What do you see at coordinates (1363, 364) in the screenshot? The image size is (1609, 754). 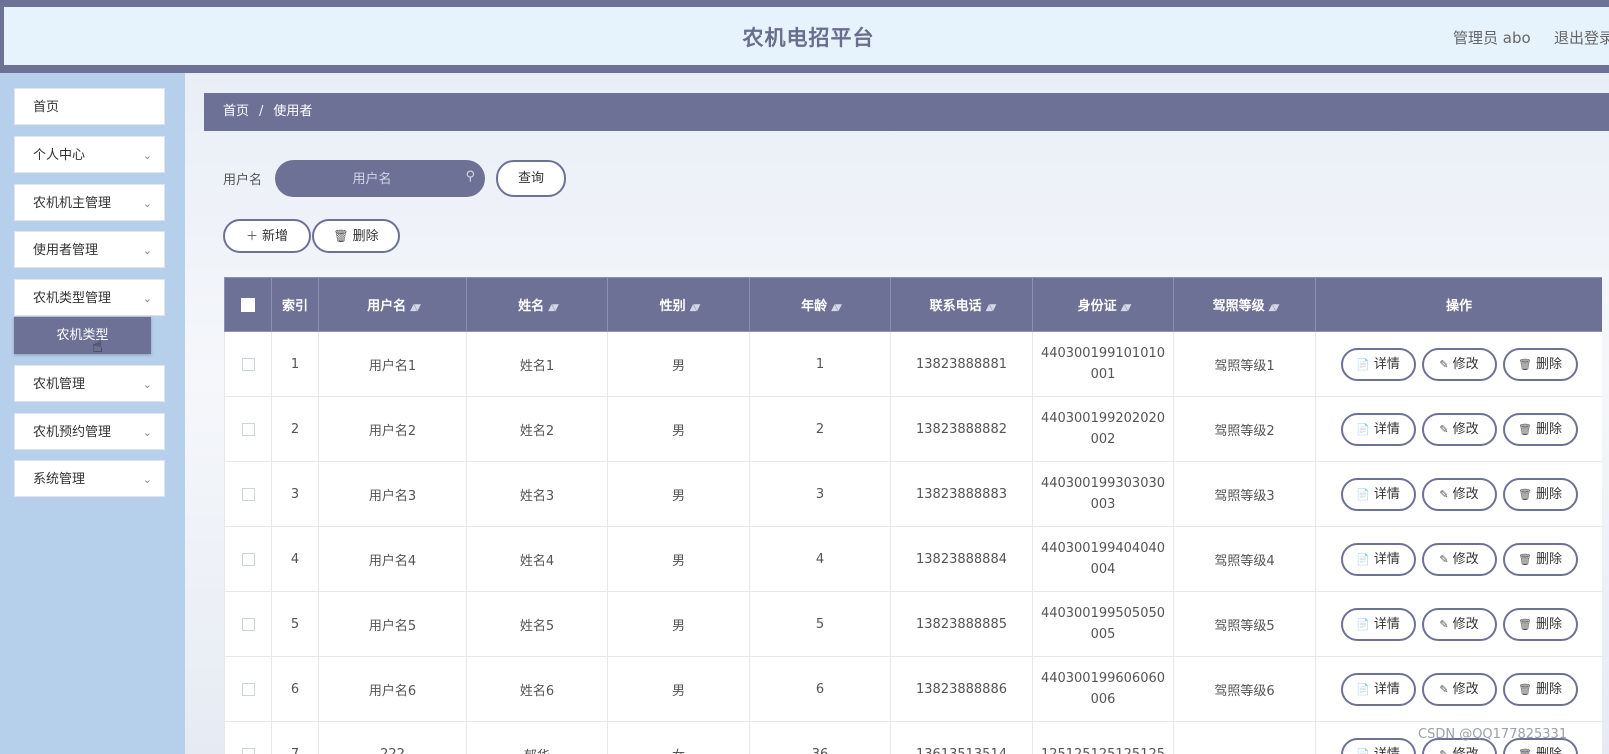 I see `document-icon: 📄` at bounding box center [1363, 364].